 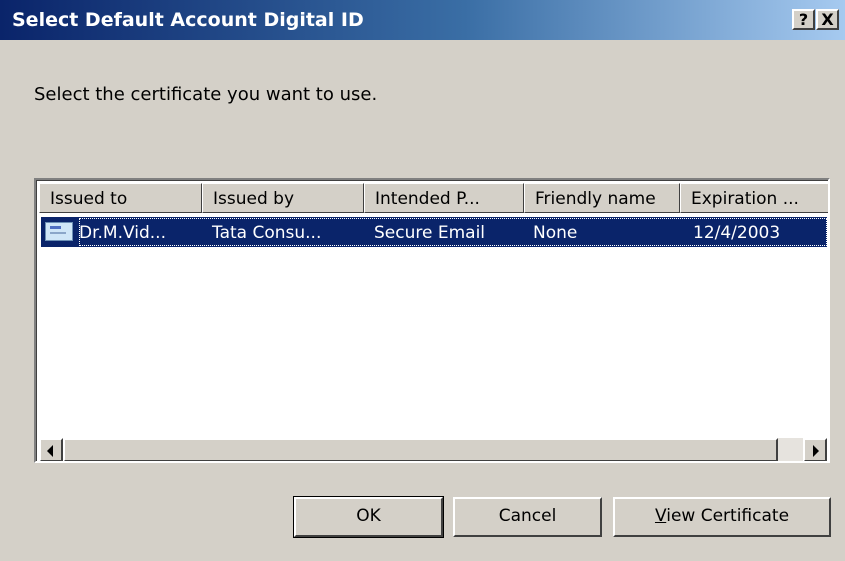 What do you see at coordinates (602, 198) in the screenshot?
I see `column-header-friendly-name: Friendly name` at bounding box center [602, 198].